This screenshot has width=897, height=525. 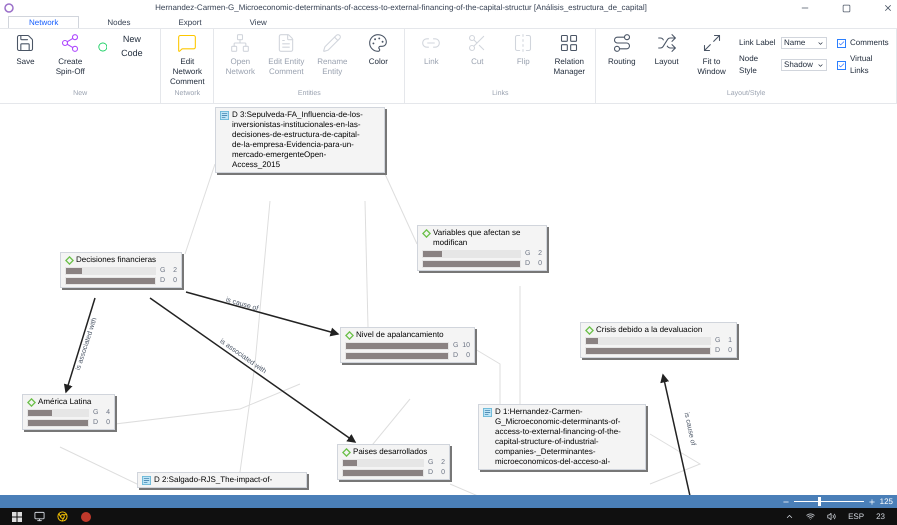 What do you see at coordinates (856, 516) in the screenshot?
I see `language-indicator: ESP` at bounding box center [856, 516].